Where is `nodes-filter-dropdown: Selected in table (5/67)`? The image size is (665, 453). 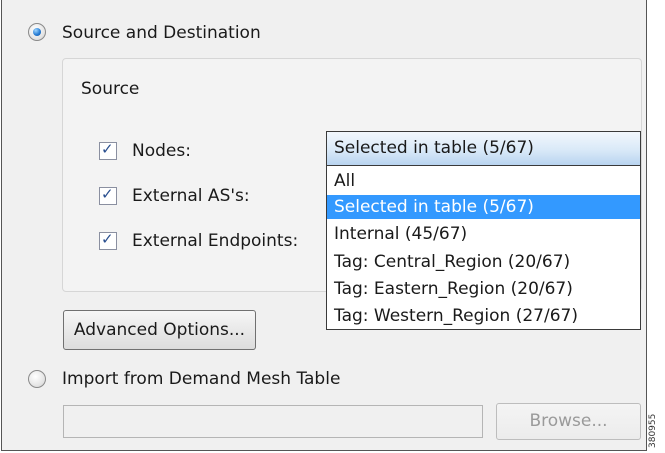
nodes-filter-dropdown: Selected in table (5/67) is located at coordinates (483, 148).